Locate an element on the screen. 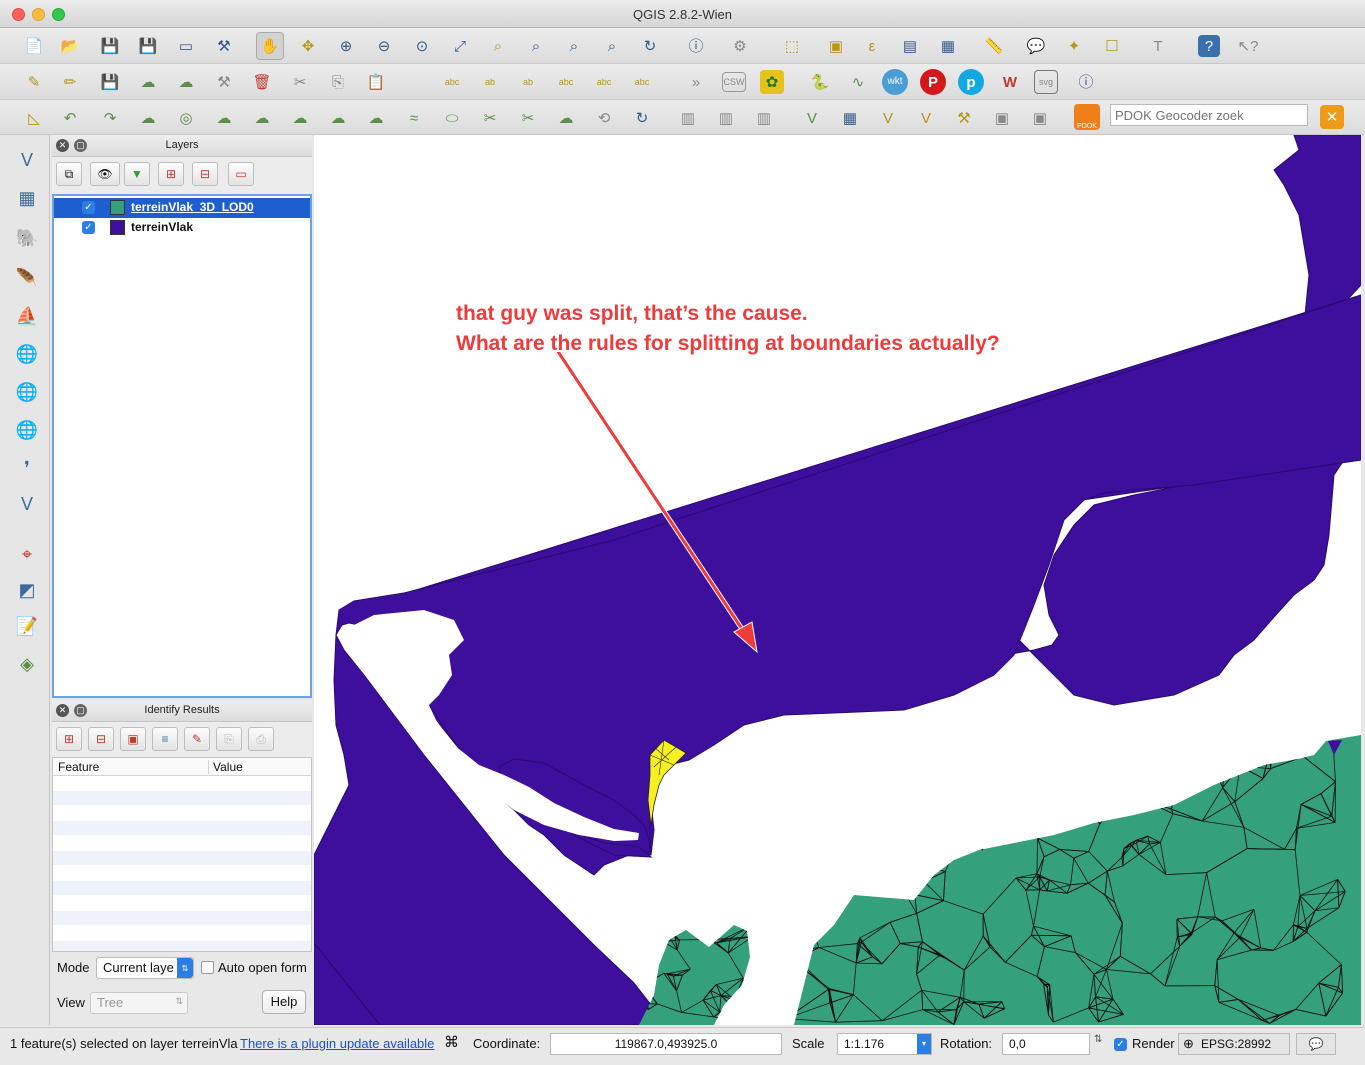 This screenshot has width=1365, height=1065. manage-visibility-icon: 👁 is located at coordinates (105, 174).